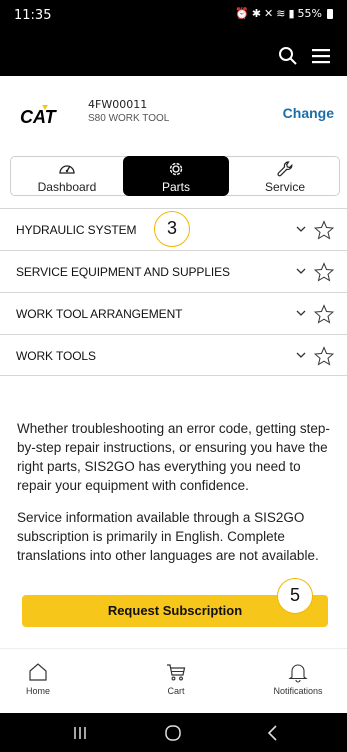 Image resolution: width=347 pixels, height=752 pixels. I want to click on category-row-work-tool-arrangement: WORK TOOL ARRANGEMENT, so click(173, 313).